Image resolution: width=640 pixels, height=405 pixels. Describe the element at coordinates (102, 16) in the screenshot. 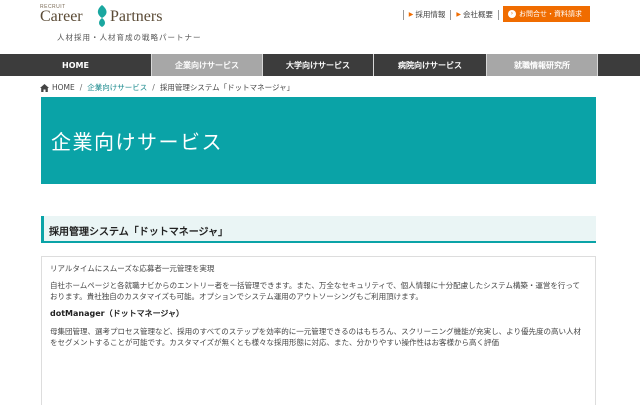

I see `logo-mark-icon` at that location.